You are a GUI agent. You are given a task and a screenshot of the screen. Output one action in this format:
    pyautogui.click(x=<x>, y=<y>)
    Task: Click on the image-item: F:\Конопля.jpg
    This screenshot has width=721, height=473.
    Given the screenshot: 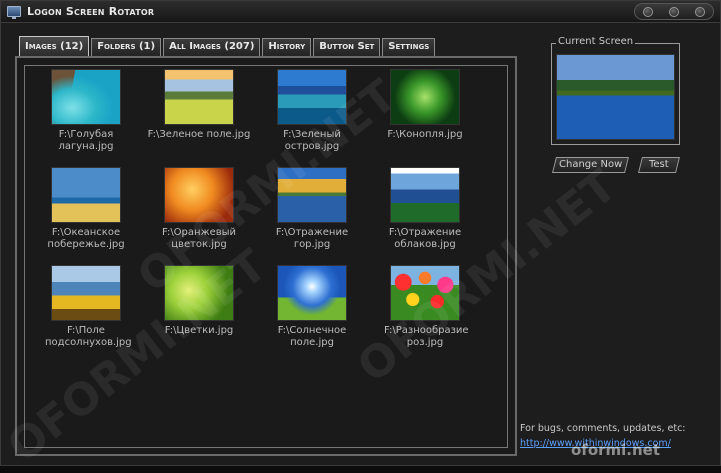 What is the action you would take?
    pyautogui.click(x=425, y=105)
    